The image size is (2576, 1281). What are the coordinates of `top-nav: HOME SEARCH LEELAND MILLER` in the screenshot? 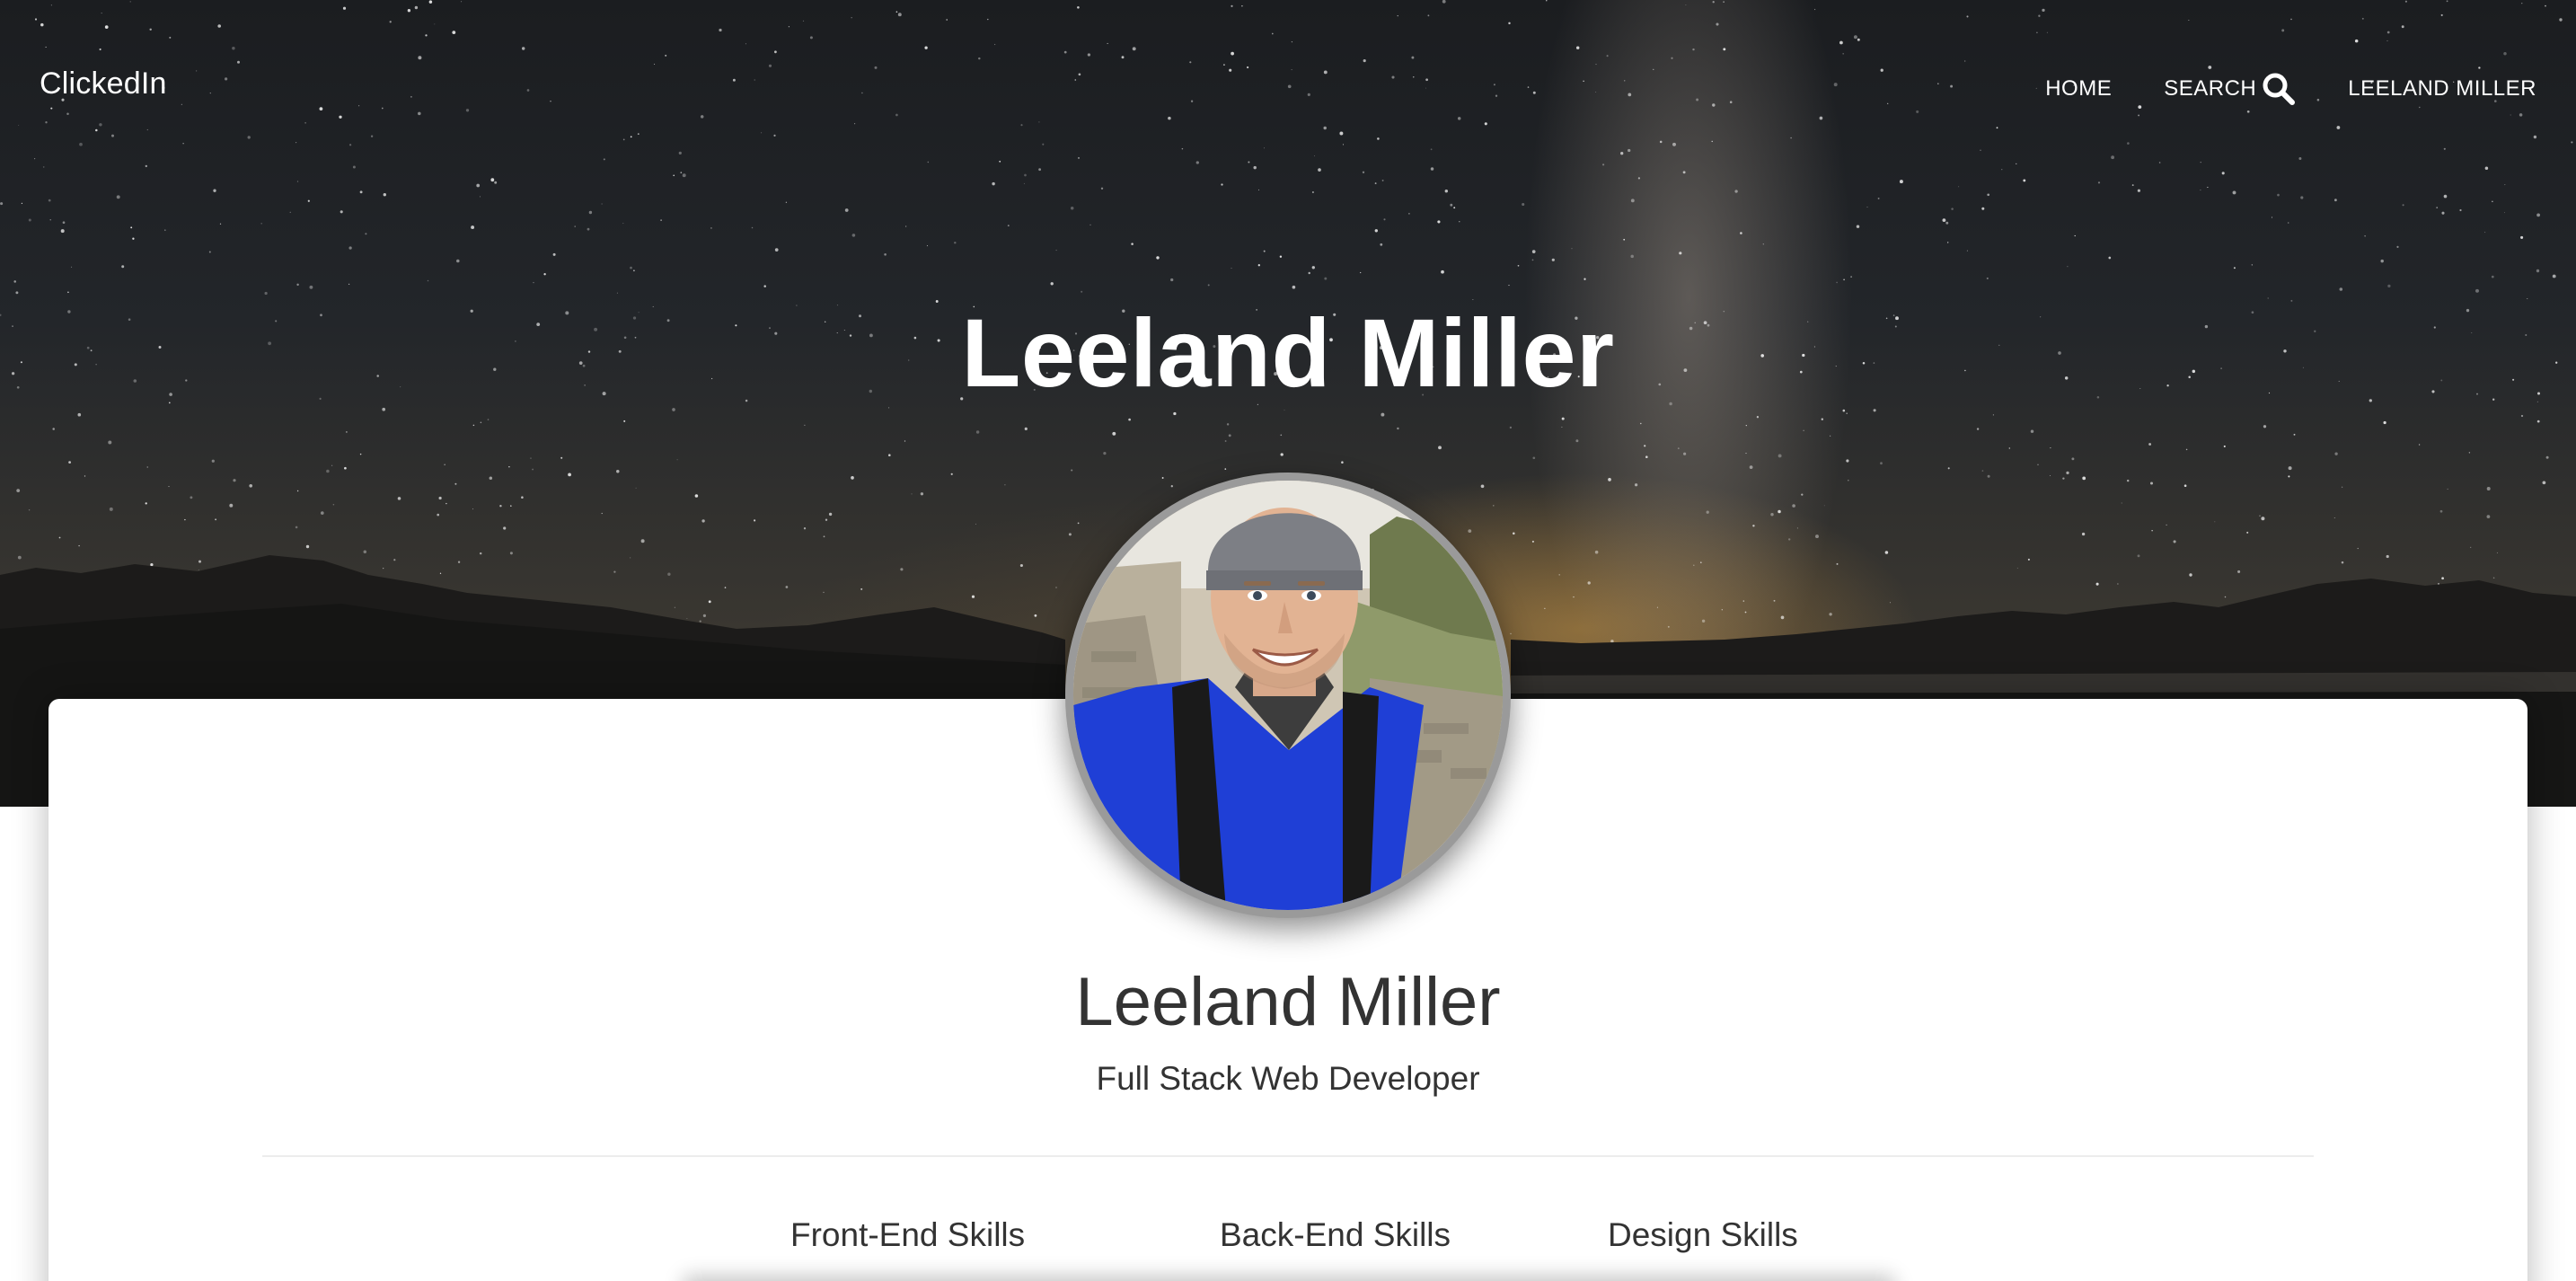 It's located at (2290, 89).